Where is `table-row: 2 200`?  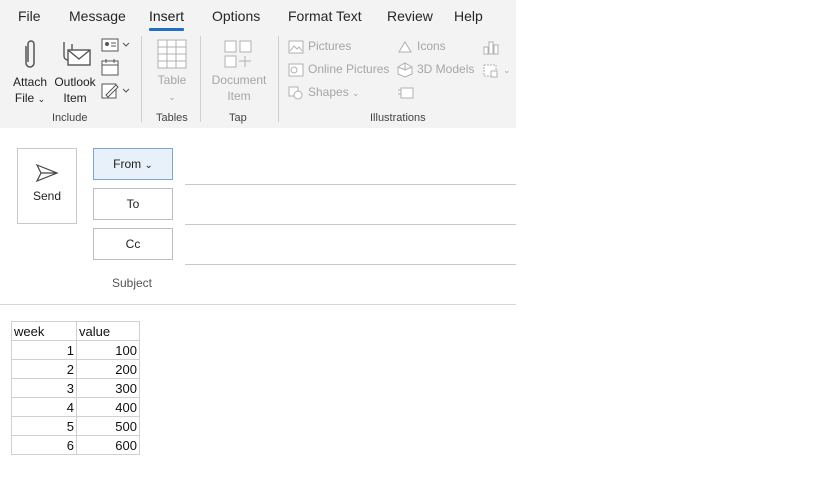 table-row: 2 200 is located at coordinates (75, 369).